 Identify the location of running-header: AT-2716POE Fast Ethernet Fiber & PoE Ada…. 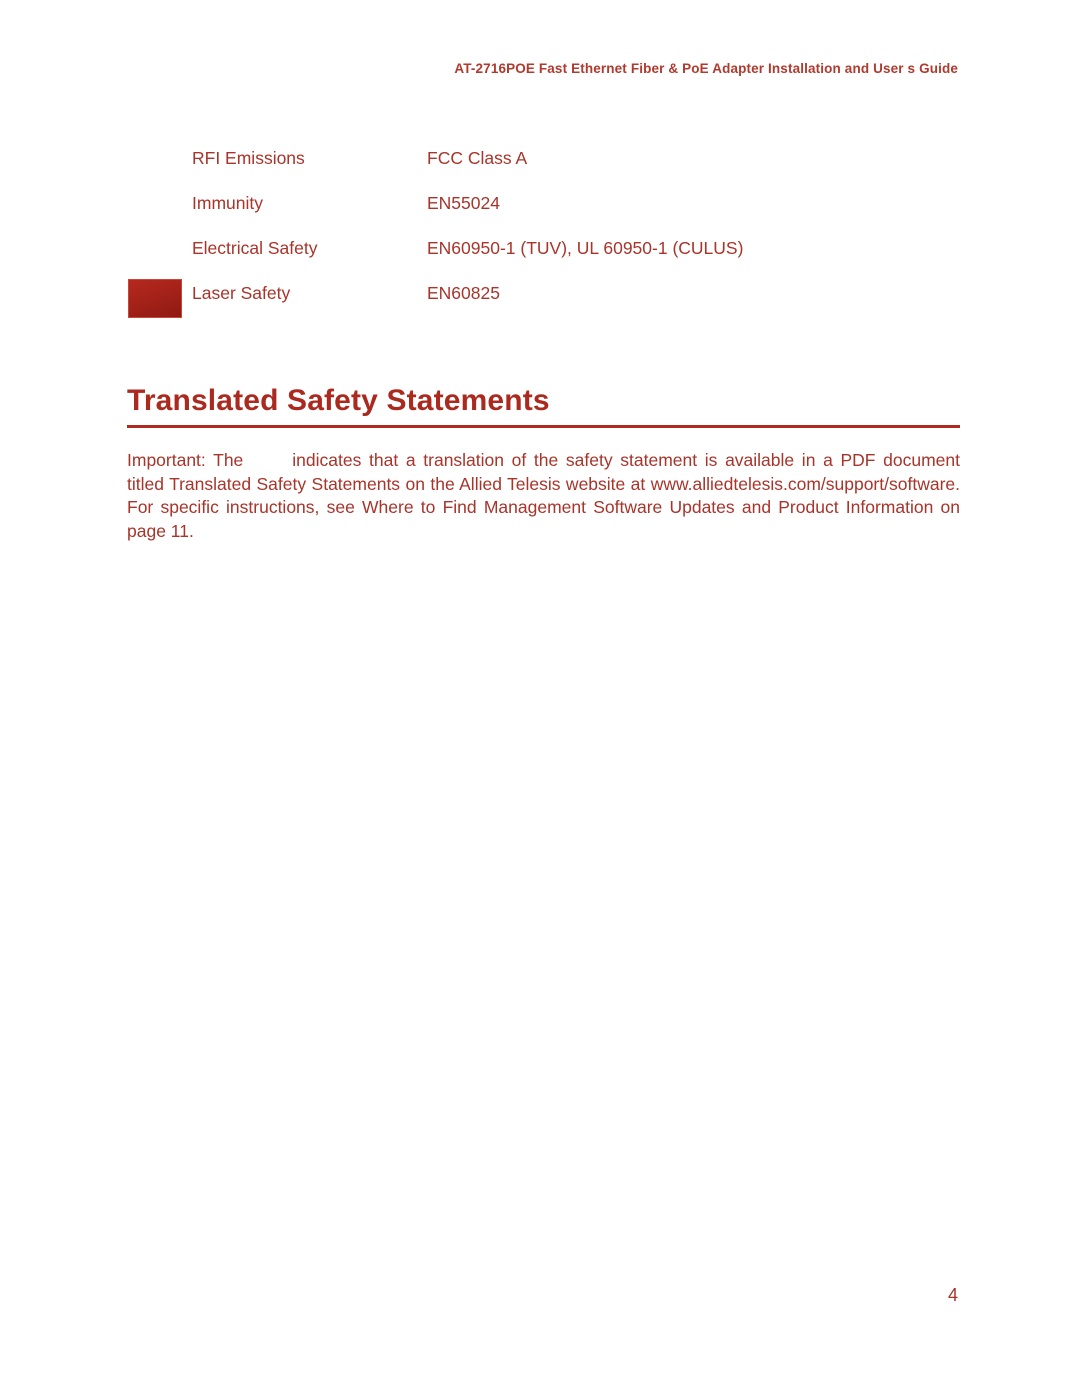
(706, 68).